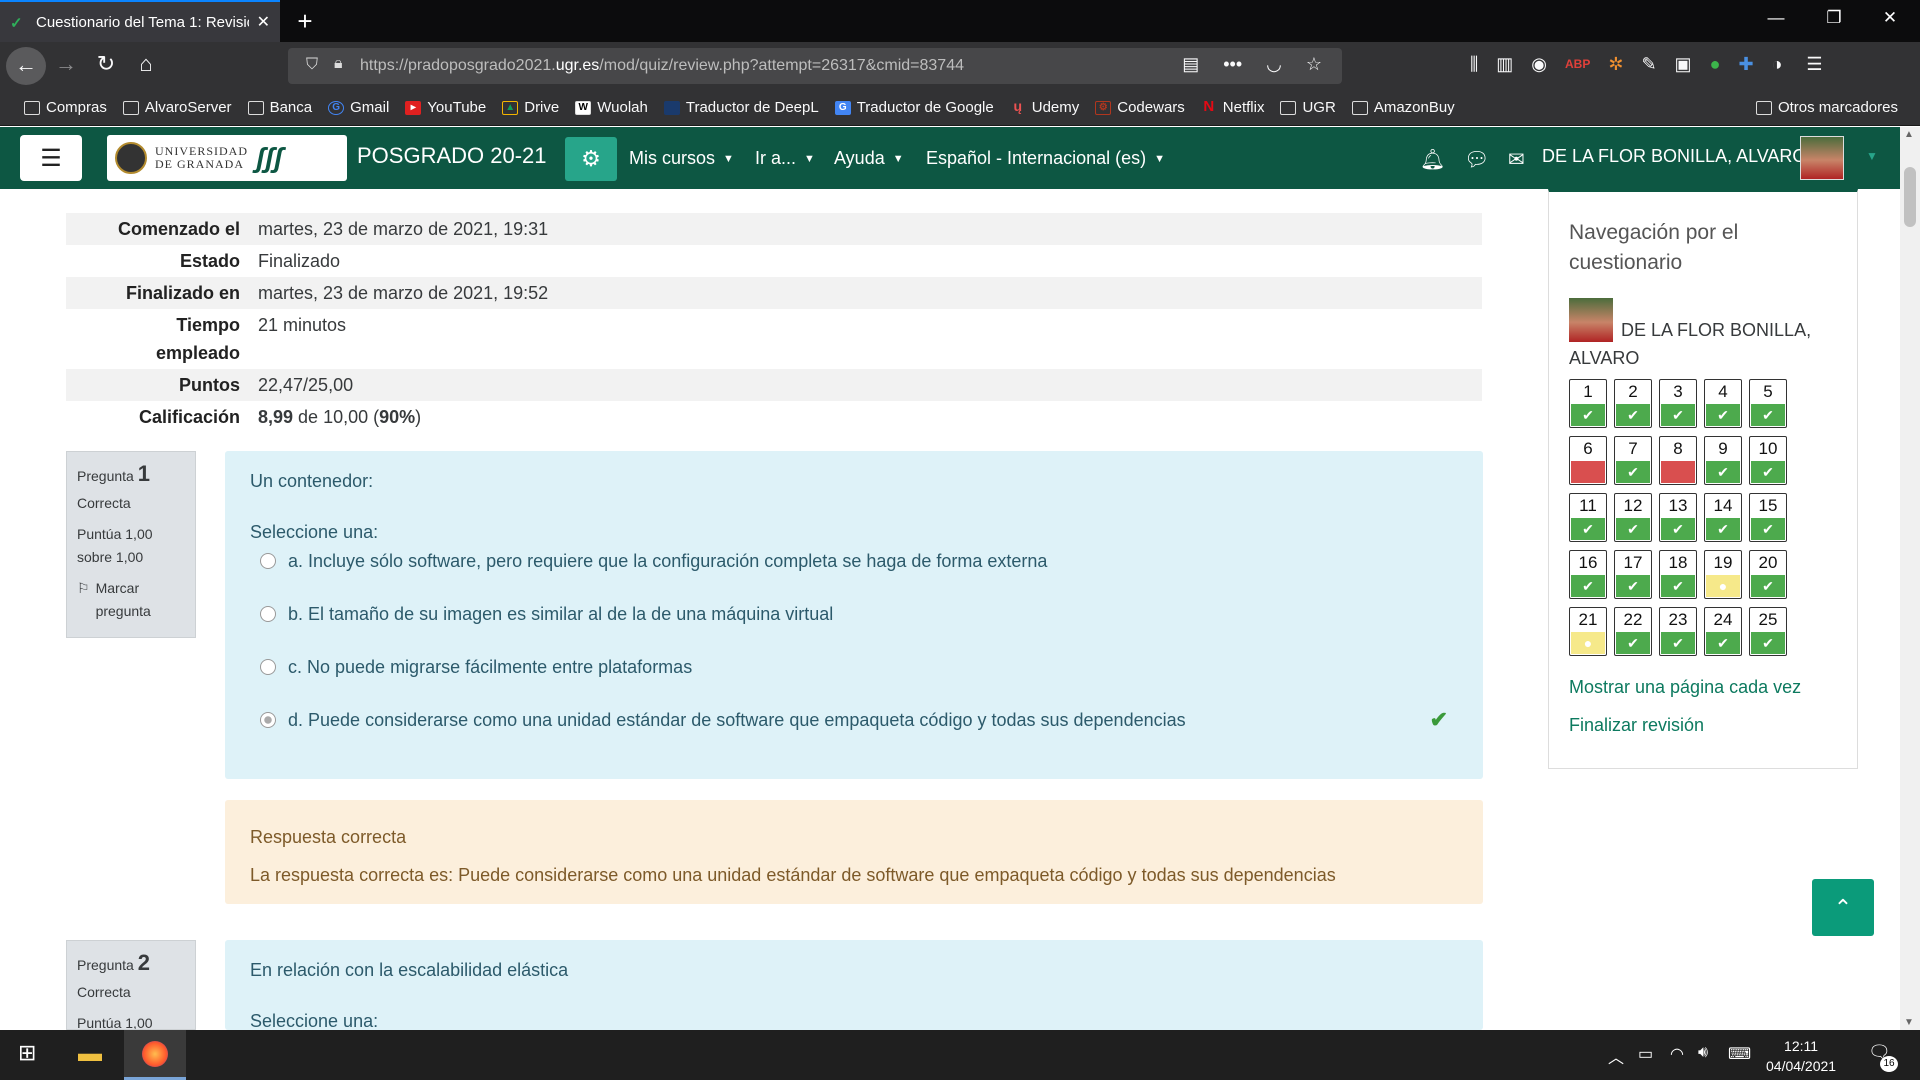 This screenshot has height=1080, width=1920. I want to click on quiz-nav-button: 21 ●, so click(1588, 631).